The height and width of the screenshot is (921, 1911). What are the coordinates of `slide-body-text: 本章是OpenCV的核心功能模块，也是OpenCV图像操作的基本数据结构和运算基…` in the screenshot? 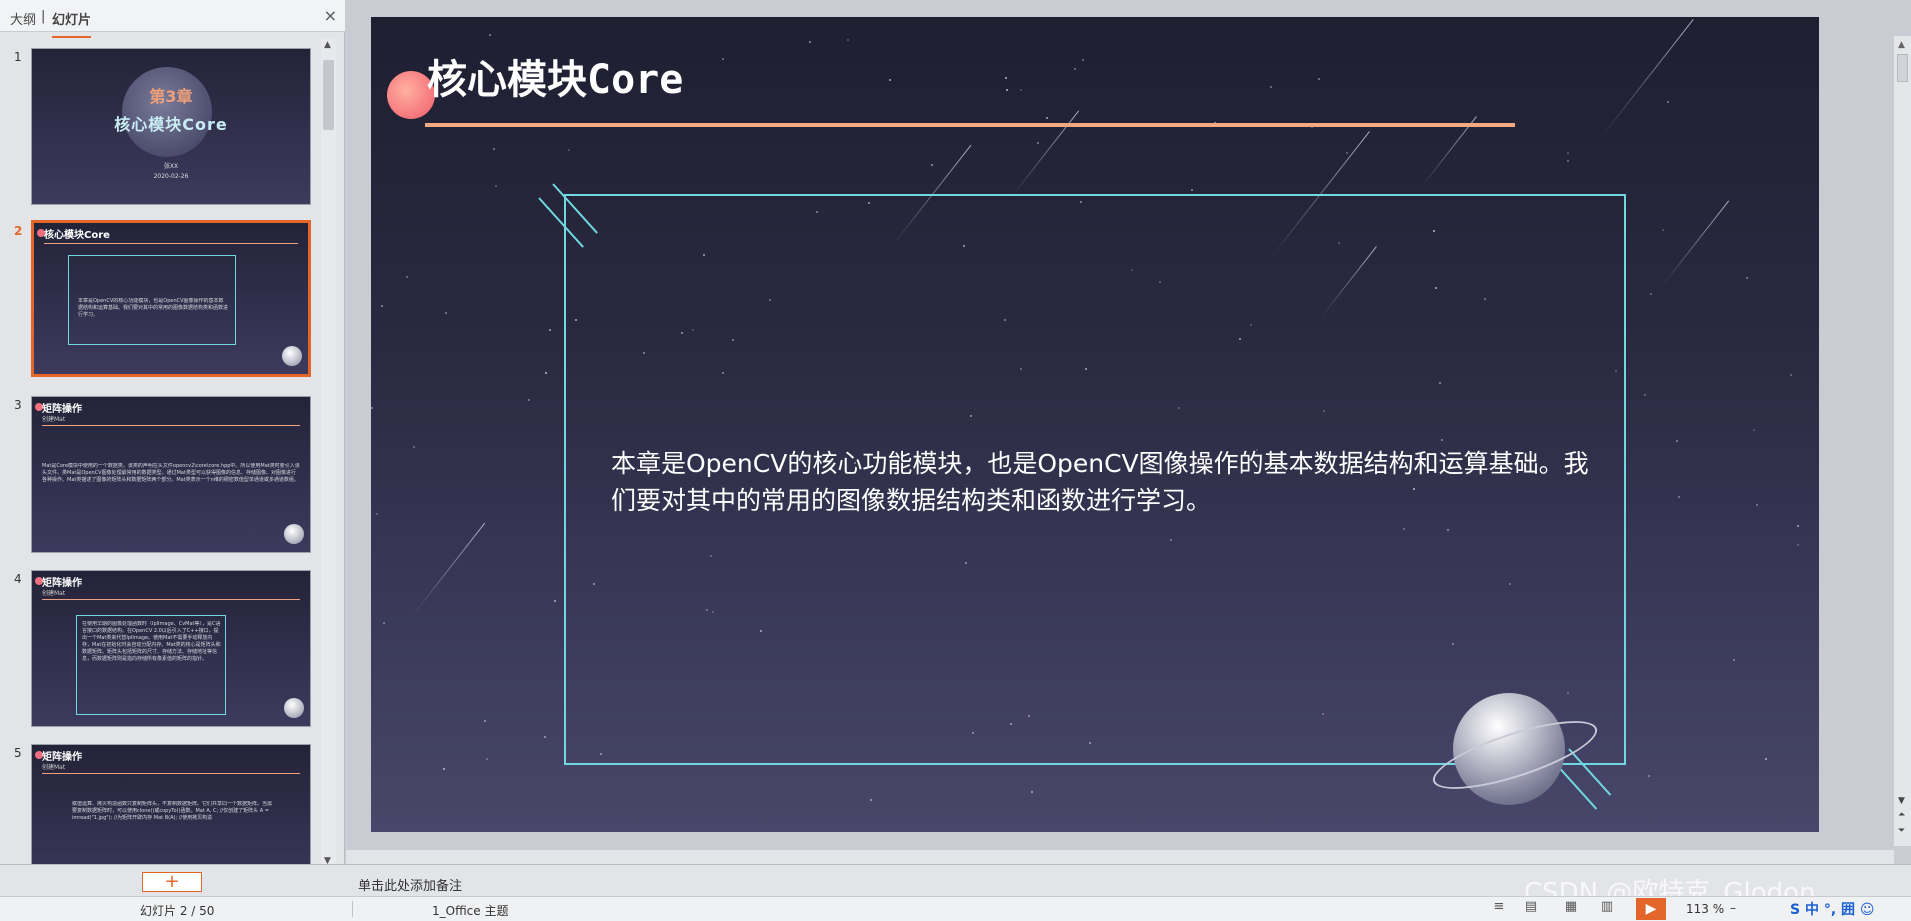 It's located at (1111, 482).